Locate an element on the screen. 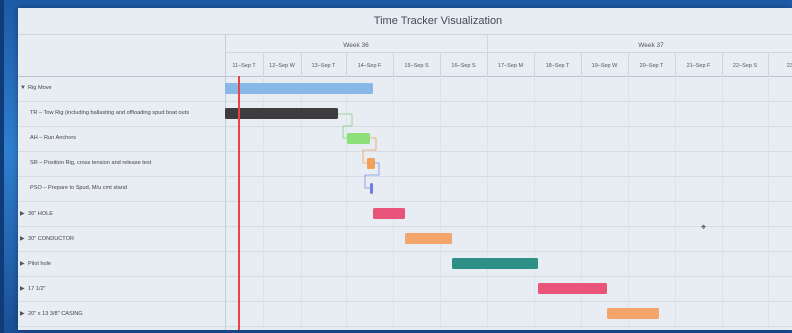 This screenshot has height=333, width=792. mouse-cursor-icon: ⌖ is located at coordinates (704, 227).